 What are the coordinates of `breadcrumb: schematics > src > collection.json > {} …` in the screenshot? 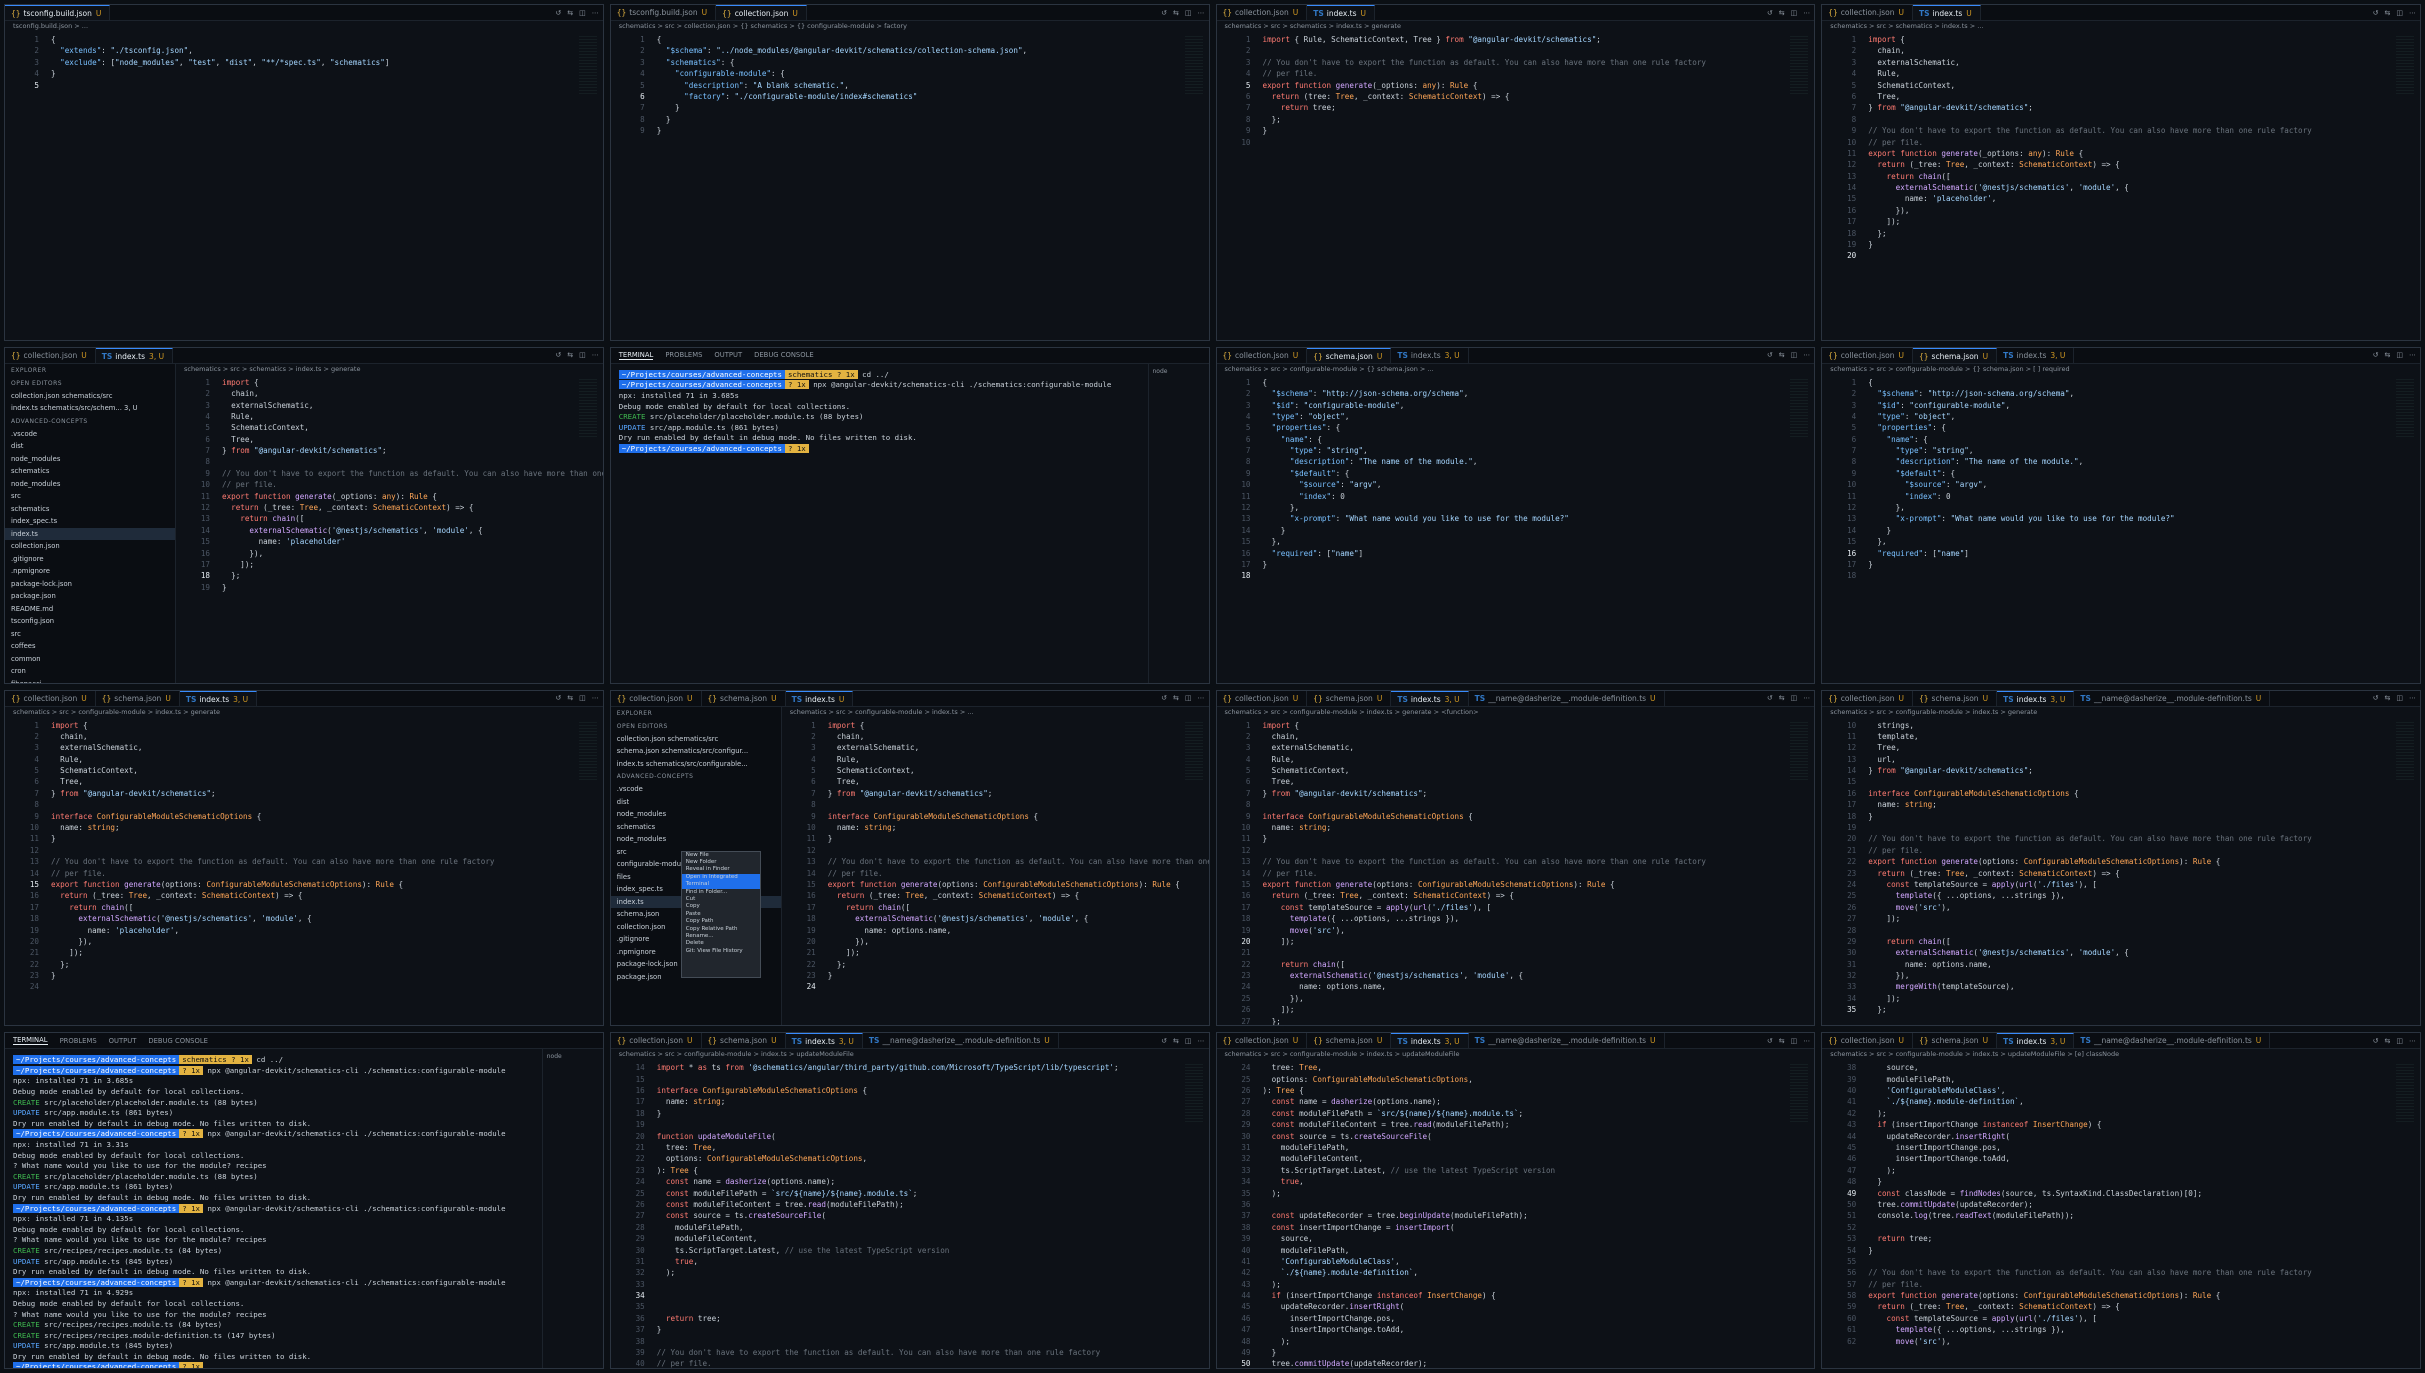 It's located at (910, 26).